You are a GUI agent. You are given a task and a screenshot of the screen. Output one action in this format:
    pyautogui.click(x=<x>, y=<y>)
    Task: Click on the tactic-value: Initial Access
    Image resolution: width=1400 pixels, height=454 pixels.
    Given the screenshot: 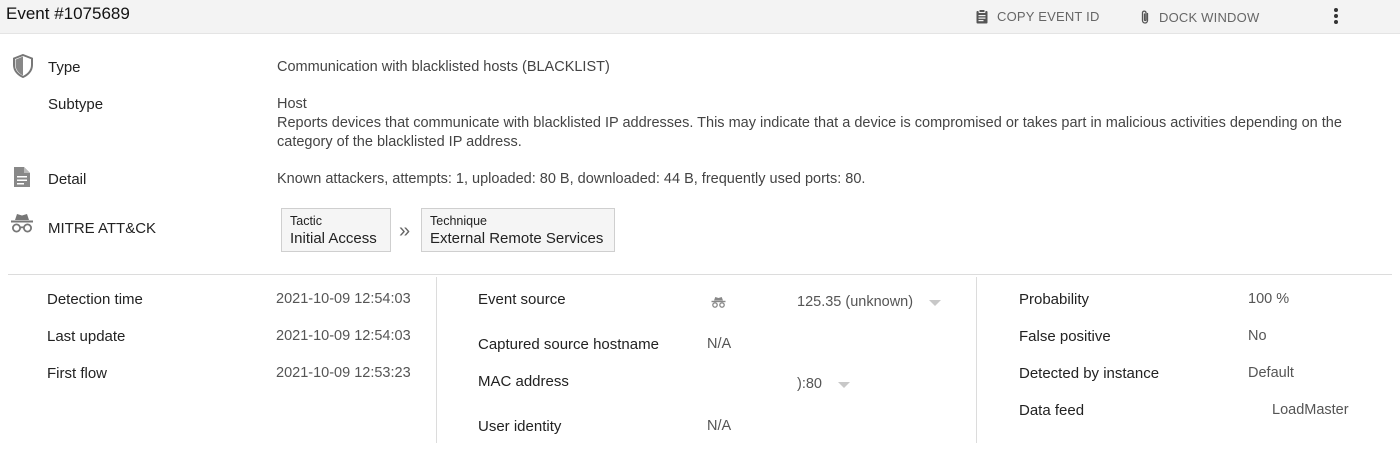 What is the action you would take?
    pyautogui.click(x=333, y=238)
    